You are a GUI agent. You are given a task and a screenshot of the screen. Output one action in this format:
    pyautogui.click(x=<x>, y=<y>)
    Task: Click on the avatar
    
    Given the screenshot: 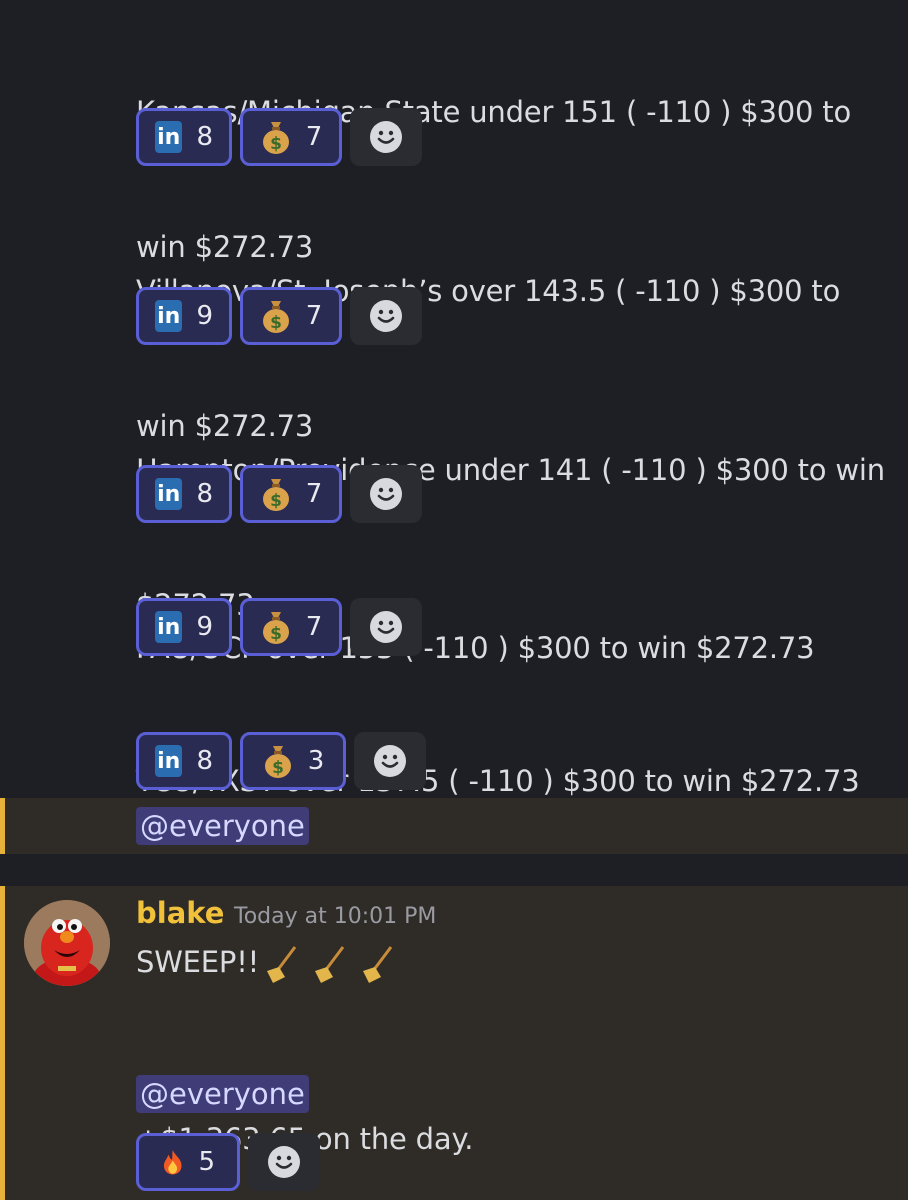 What is the action you would take?
    pyautogui.click(x=67, y=943)
    